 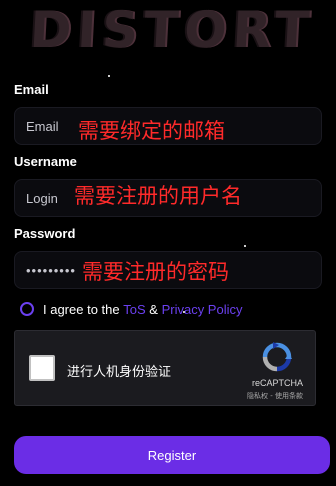 I want to click on email-label: Email, so click(x=31, y=89).